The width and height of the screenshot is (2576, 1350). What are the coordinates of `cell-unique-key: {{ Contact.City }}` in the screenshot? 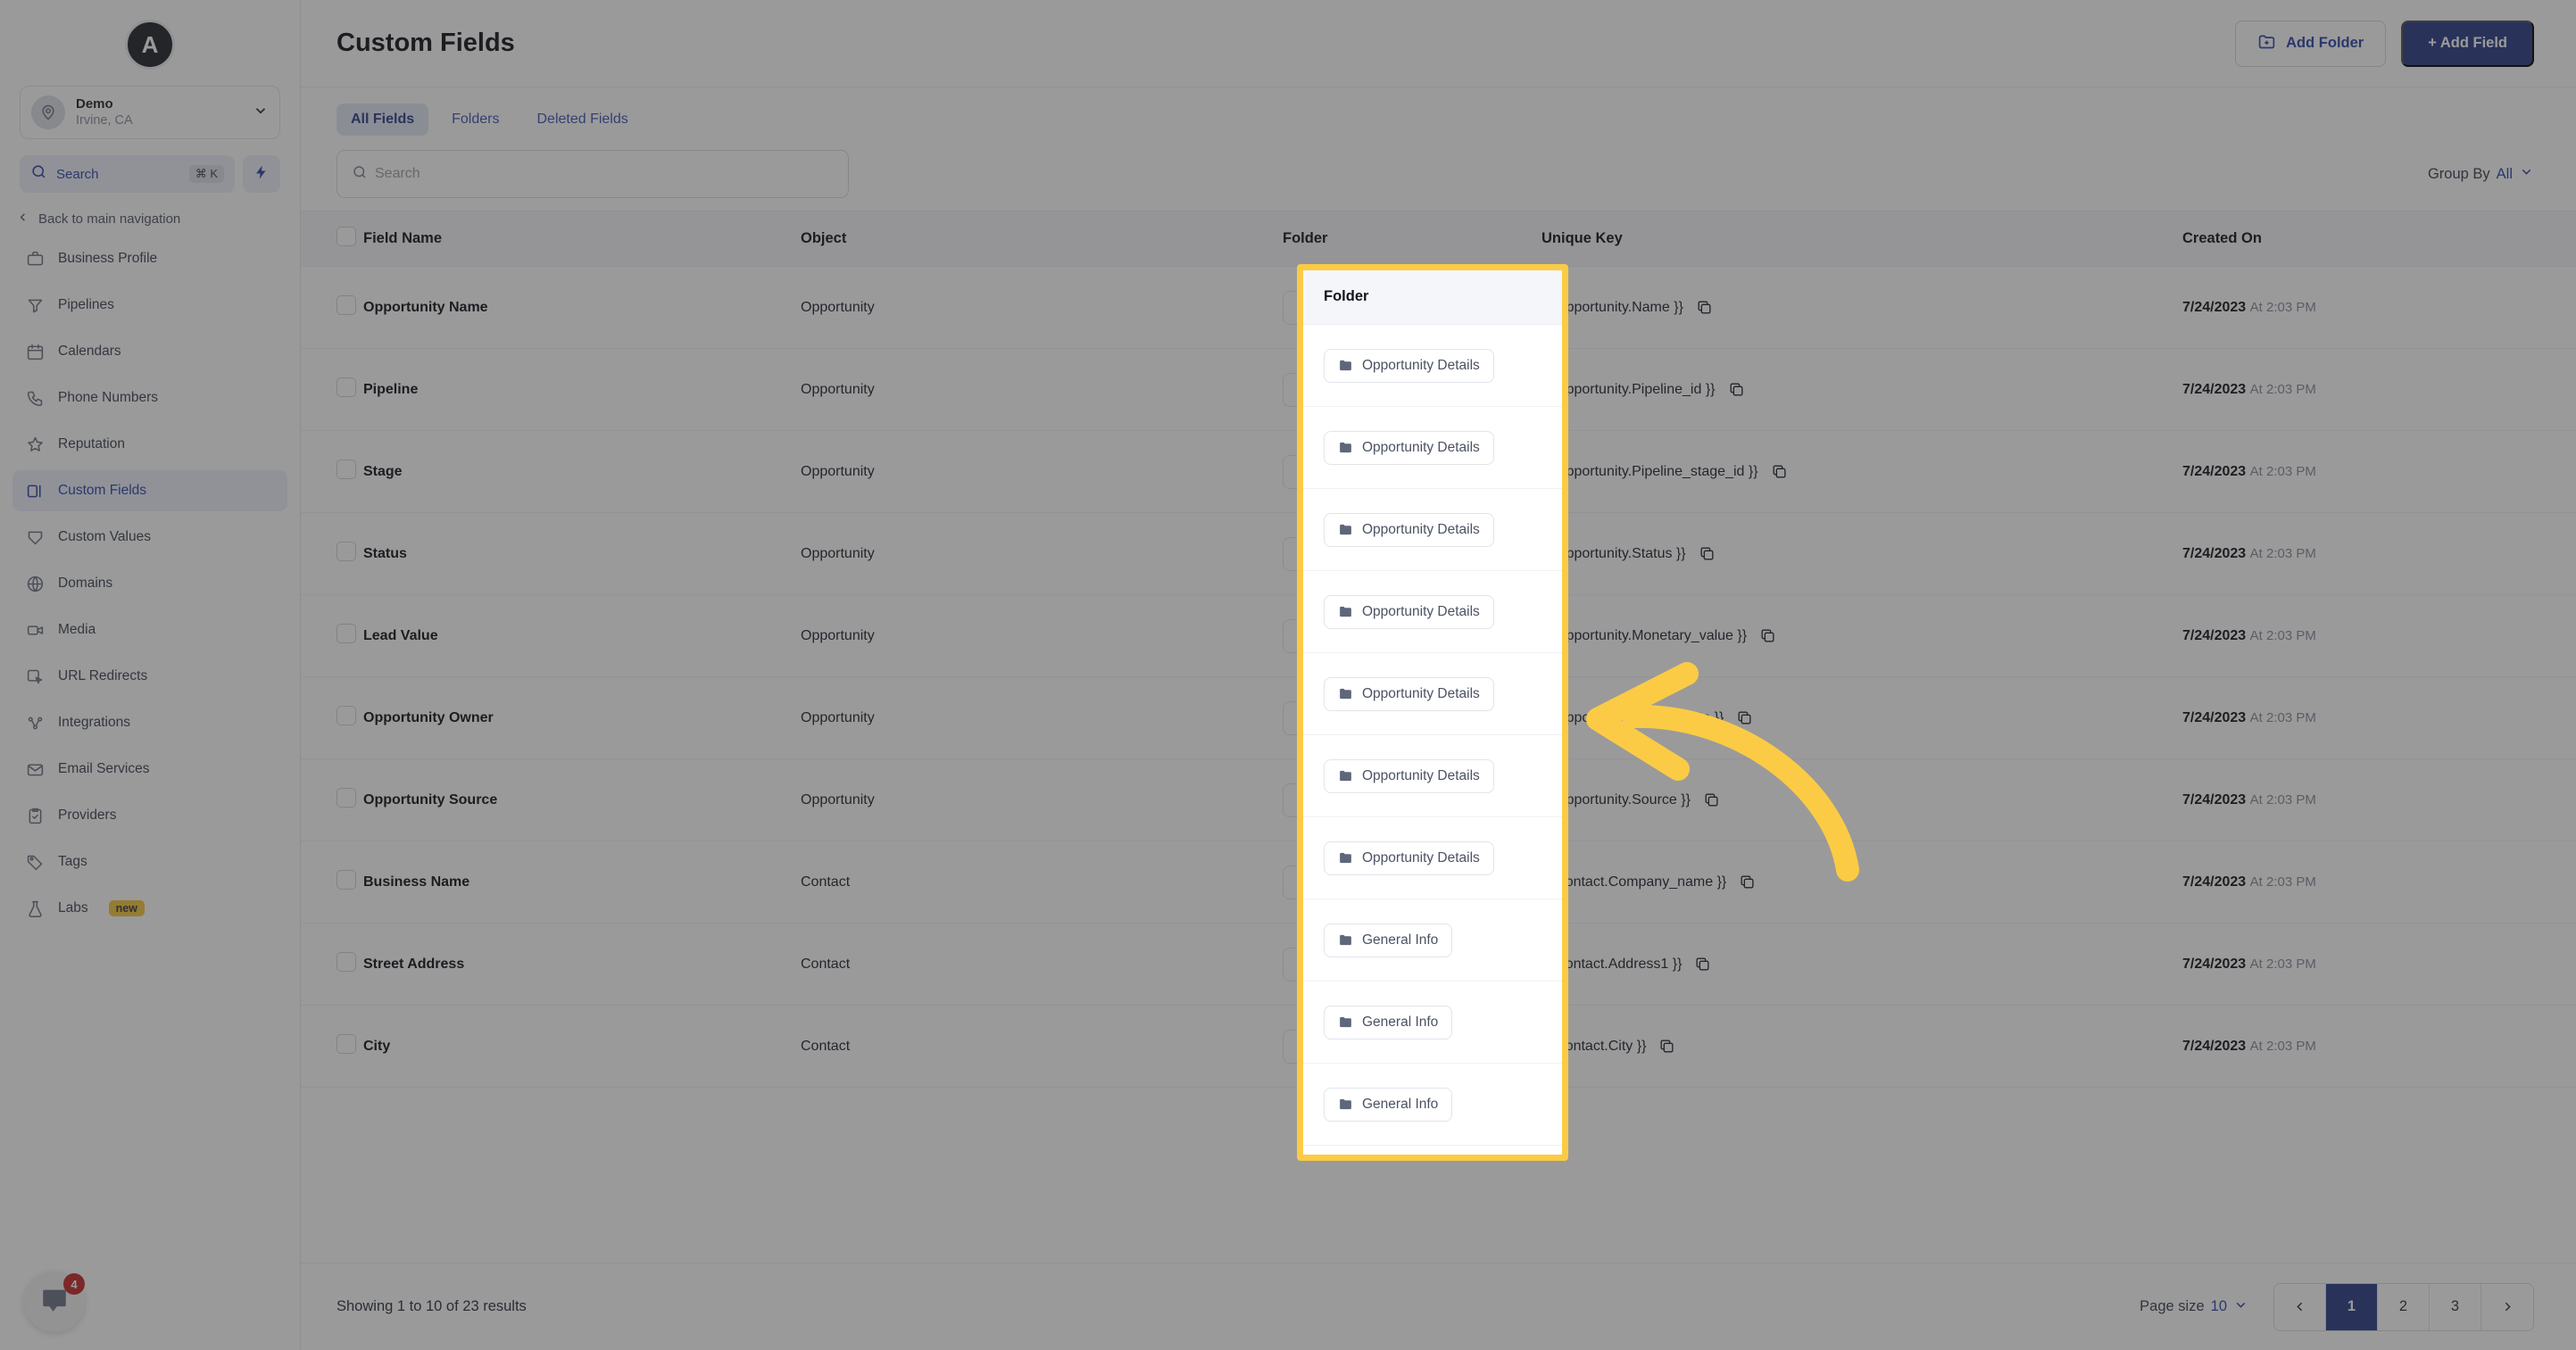 It's located at (1594, 1046).